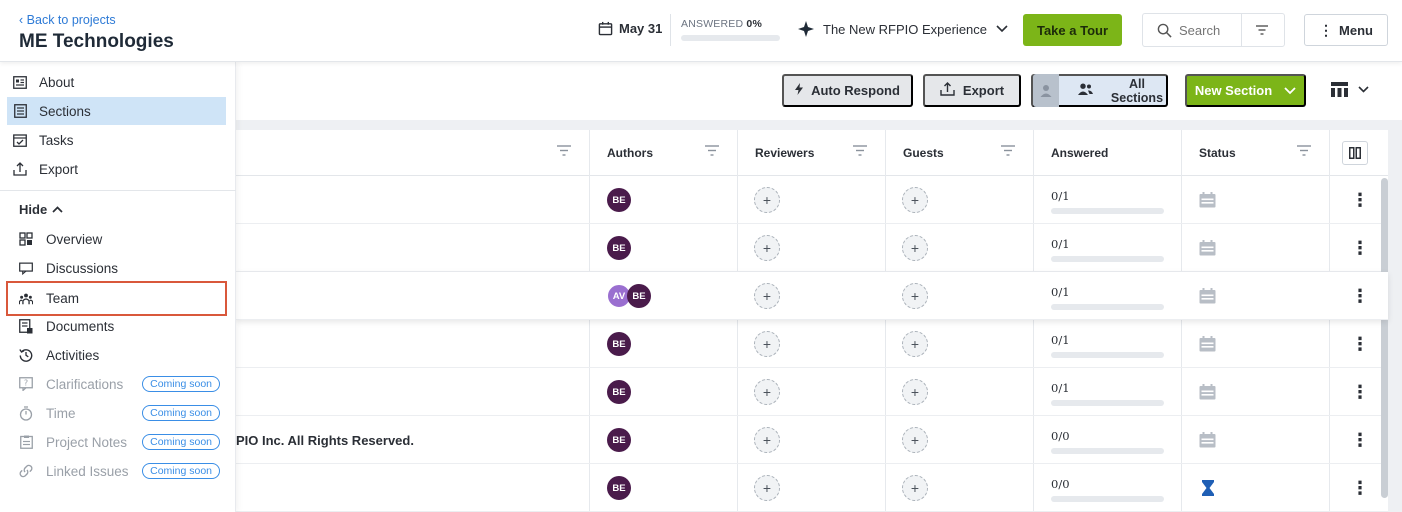 This screenshot has width=1402, height=512. What do you see at coordinates (116, 355) in the screenshot?
I see `sidebar-item-activities: Activities` at bounding box center [116, 355].